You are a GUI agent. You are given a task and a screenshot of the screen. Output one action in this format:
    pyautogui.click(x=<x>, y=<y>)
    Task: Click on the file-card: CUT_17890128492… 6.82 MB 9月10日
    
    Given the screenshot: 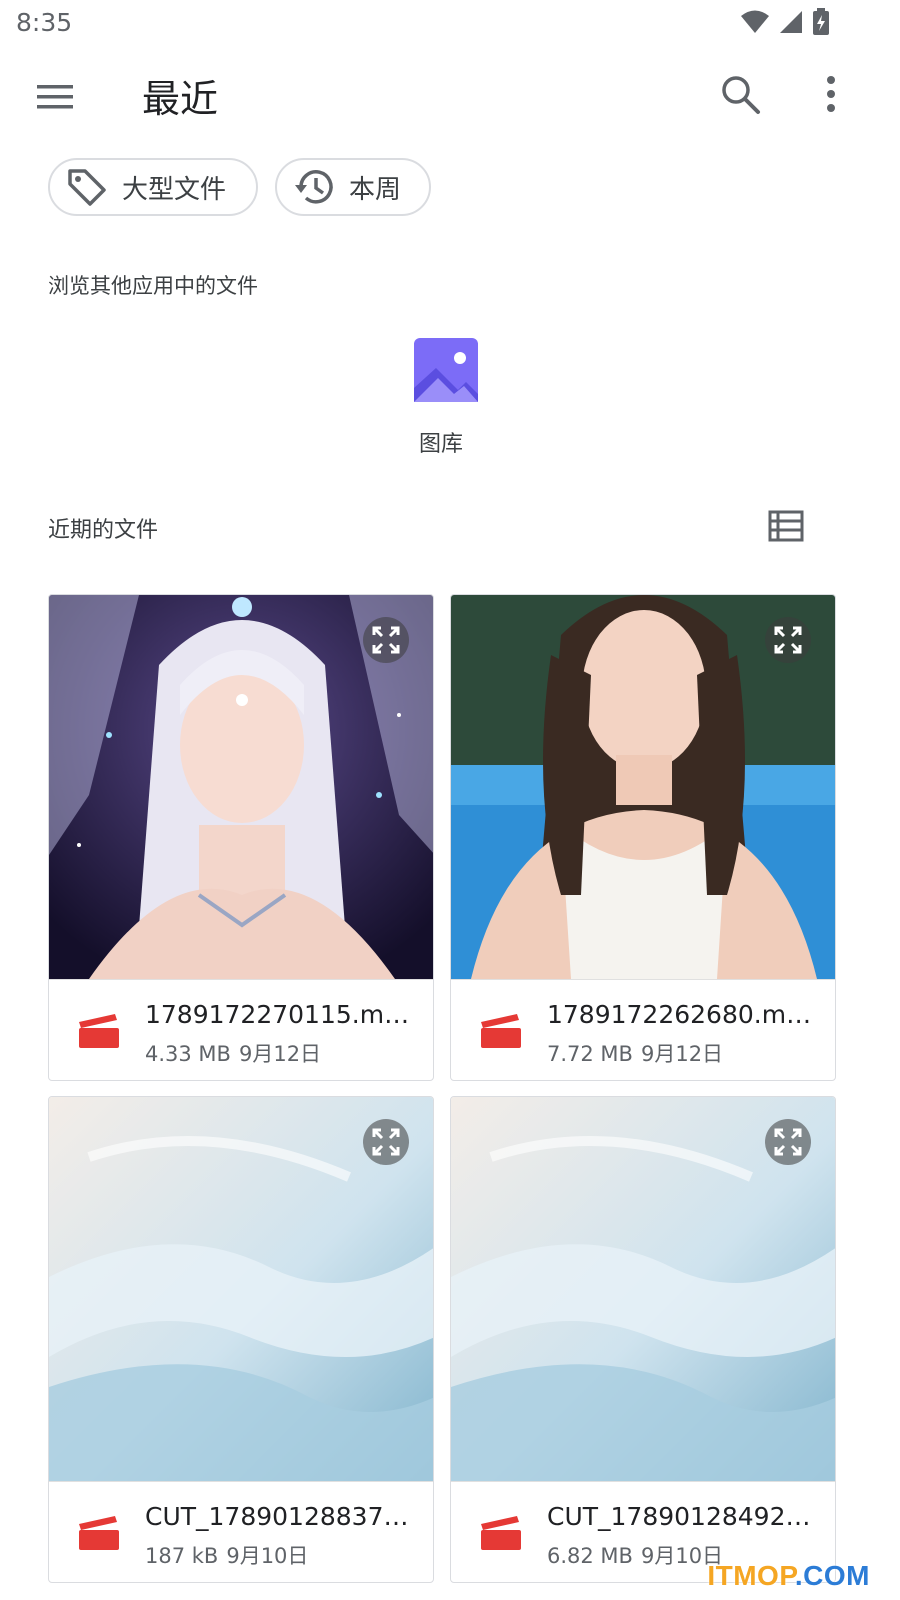 What is the action you would take?
    pyautogui.click(x=643, y=1339)
    